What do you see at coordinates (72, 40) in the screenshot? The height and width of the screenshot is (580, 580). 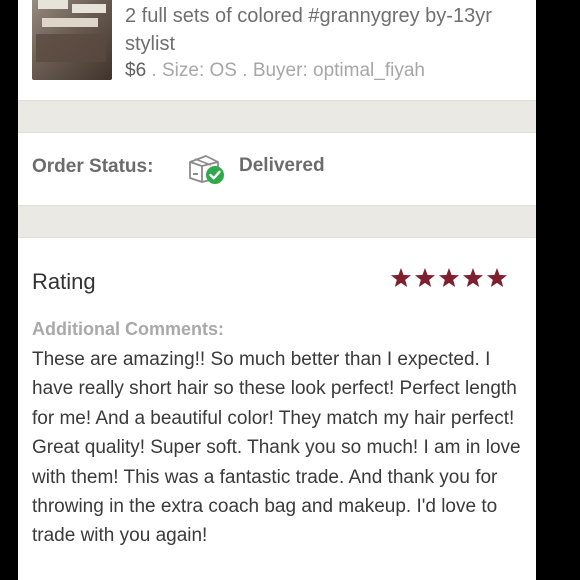 I see `product-thumbnail` at bounding box center [72, 40].